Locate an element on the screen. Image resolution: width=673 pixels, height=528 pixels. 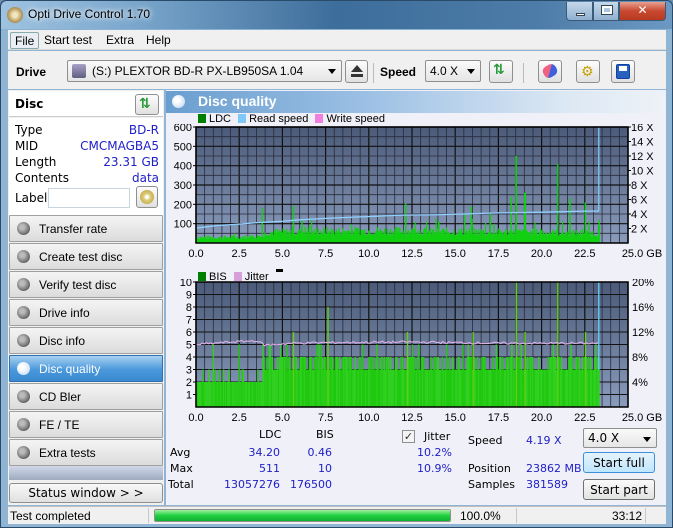
cd-icon is located at coordinates (147, 197).